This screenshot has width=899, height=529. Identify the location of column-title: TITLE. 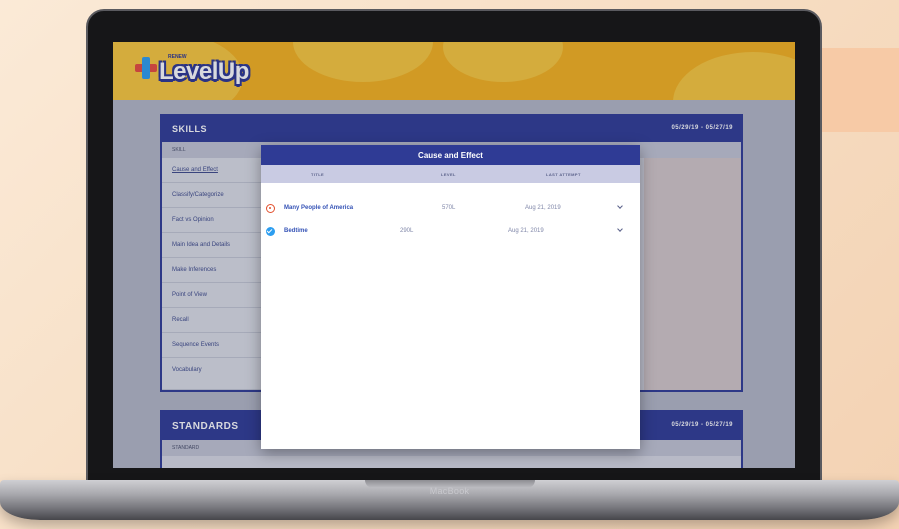
(317, 174).